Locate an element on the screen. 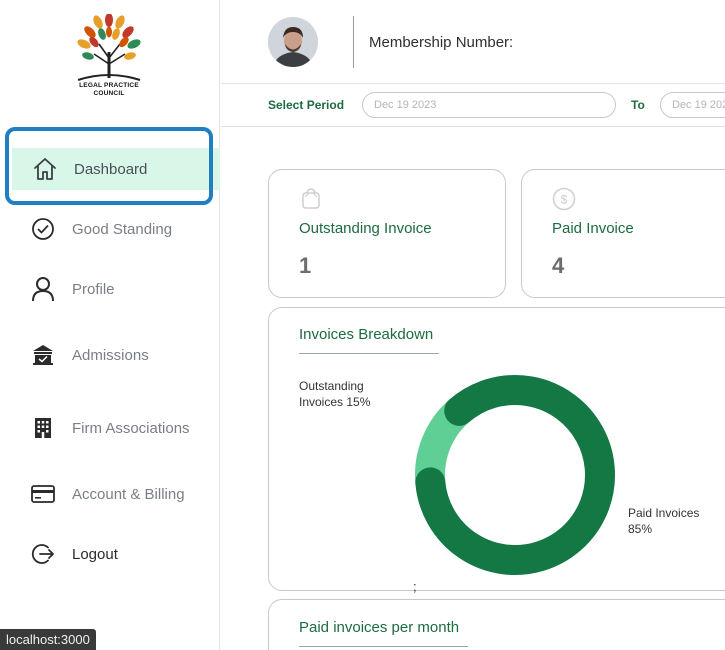 Image resolution: width=725 pixels, height=650 pixels. sidebar-item-good-standing: Good Standing is located at coordinates (115, 229).